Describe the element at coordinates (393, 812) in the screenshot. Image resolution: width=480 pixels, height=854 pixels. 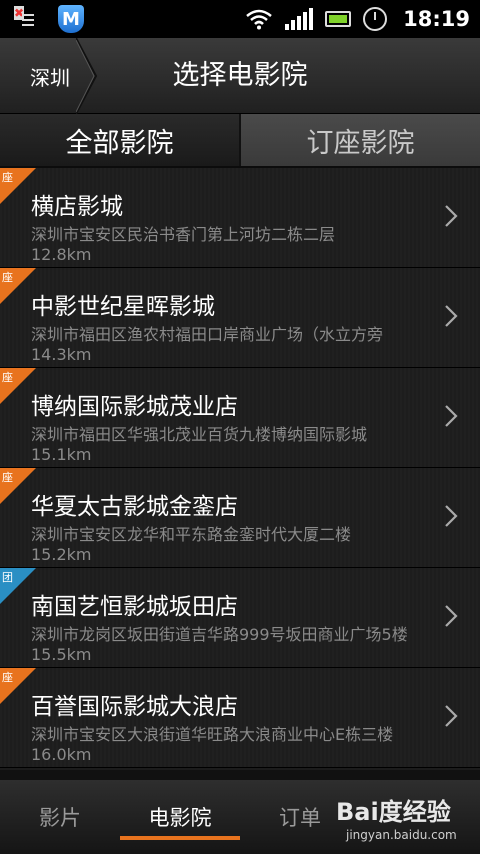
I see `watermark-logo: Bai度经验` at that location.